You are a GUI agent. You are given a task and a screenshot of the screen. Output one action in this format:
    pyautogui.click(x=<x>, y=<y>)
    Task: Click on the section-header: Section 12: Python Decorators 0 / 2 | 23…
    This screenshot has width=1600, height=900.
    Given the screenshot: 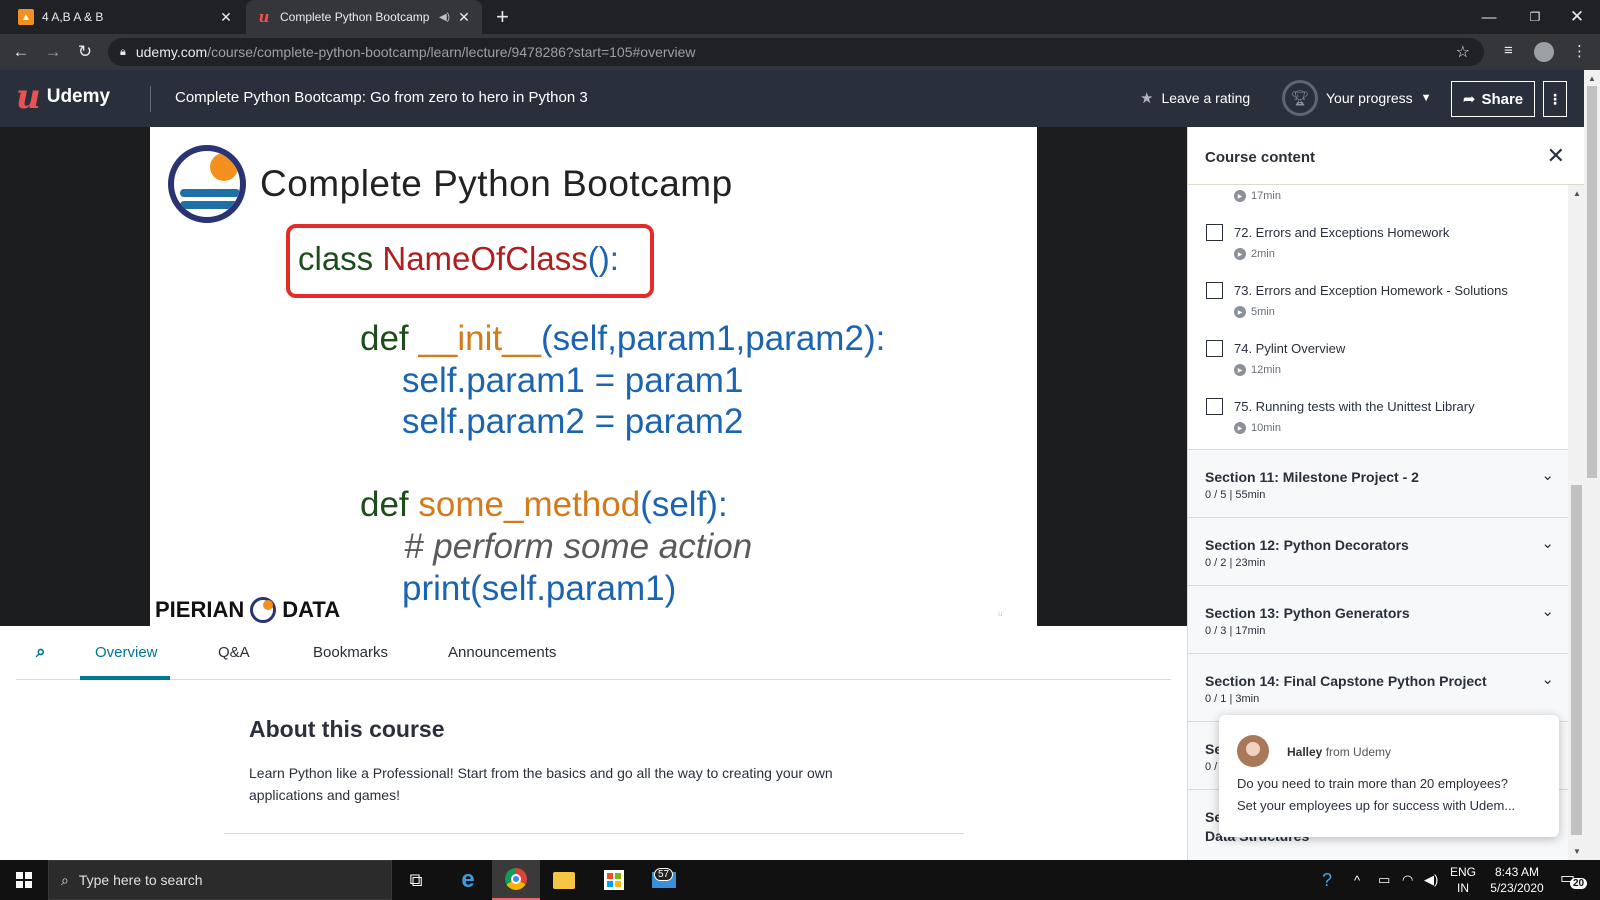 What is the action you would take?
    pyautogui.click(x=1378, y=551)
    